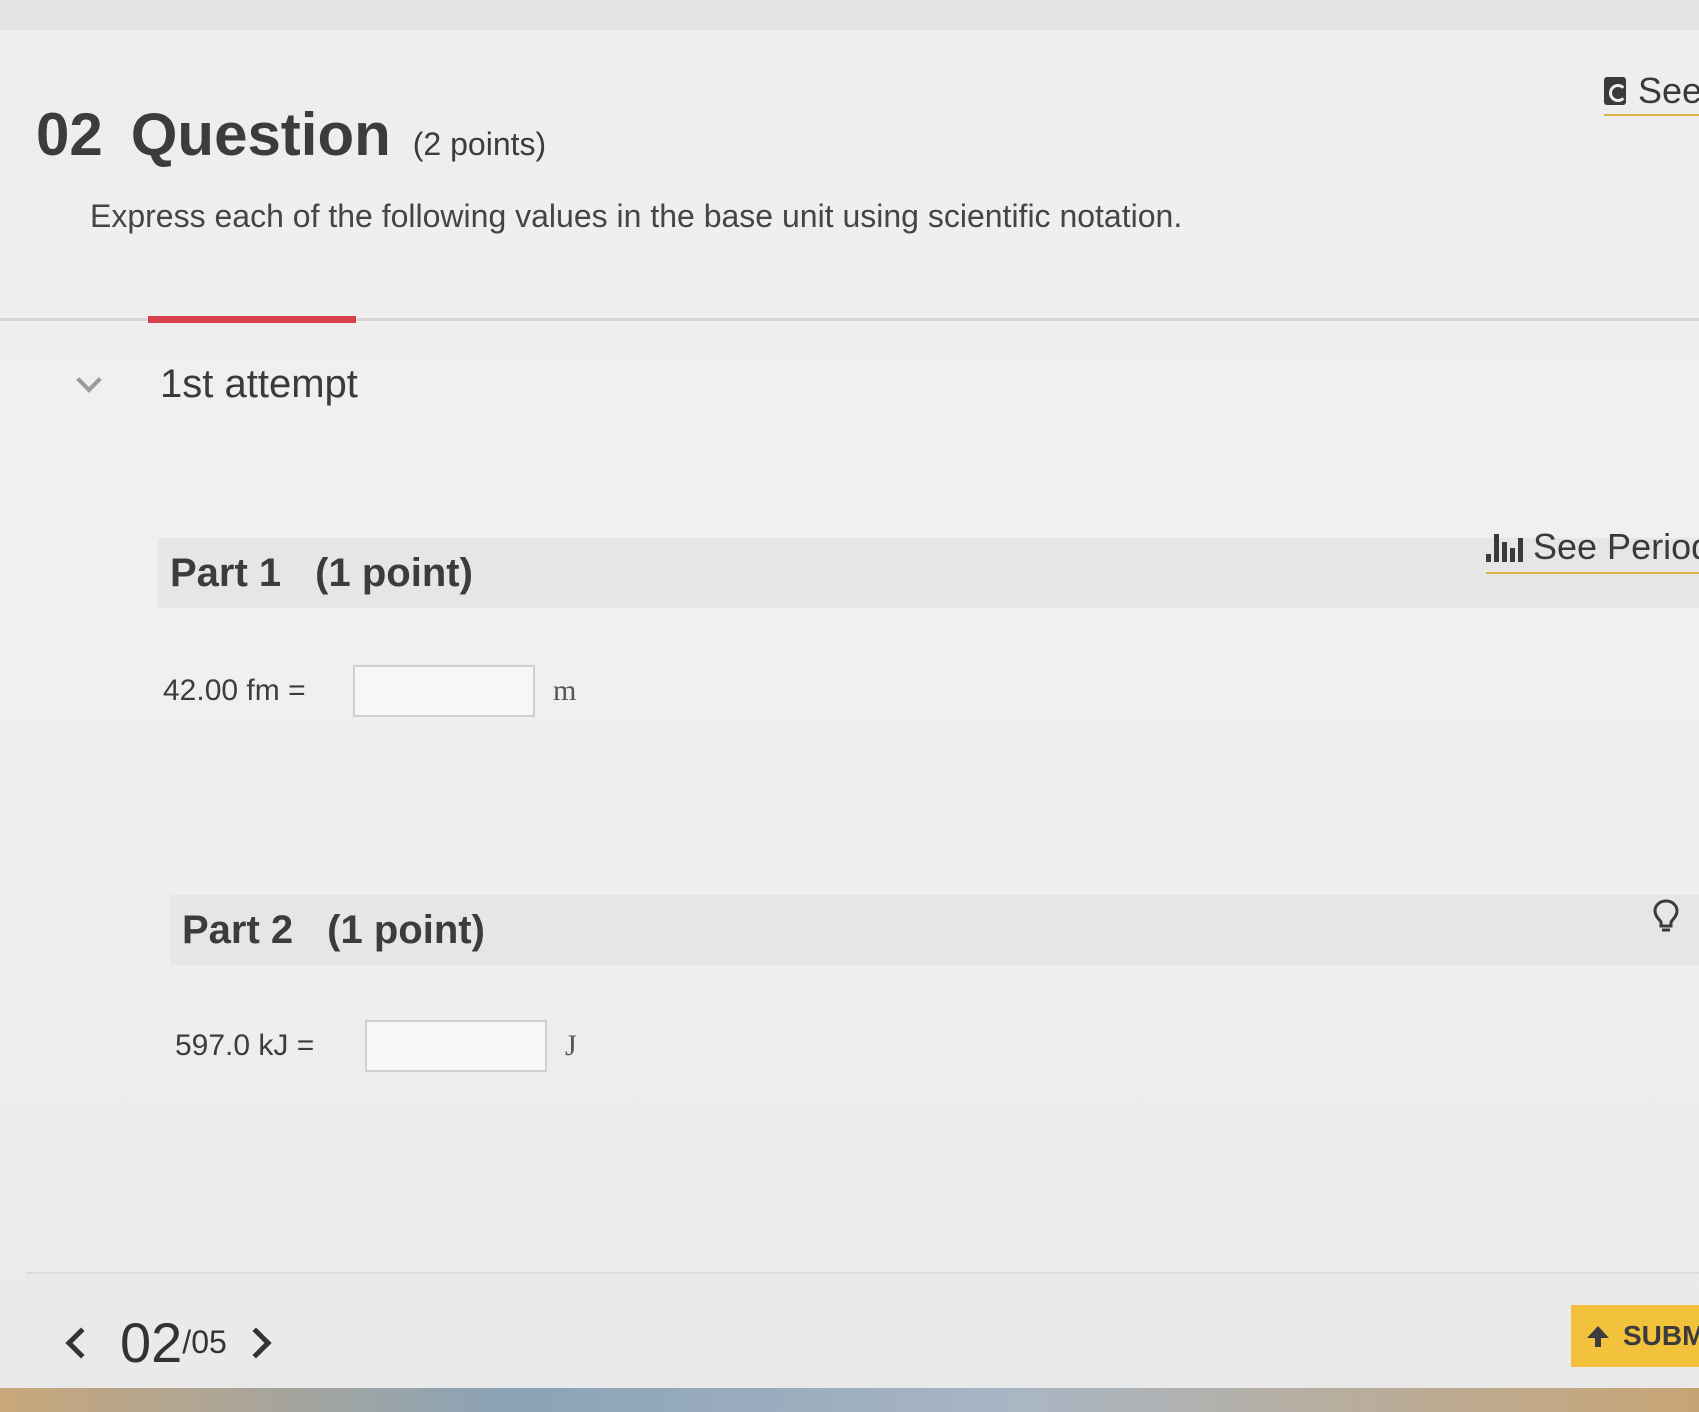  Describe the element at coordinates (934, 930) in the screenshot. I see `part-2-header: Part 2 (1 point)` at that location.